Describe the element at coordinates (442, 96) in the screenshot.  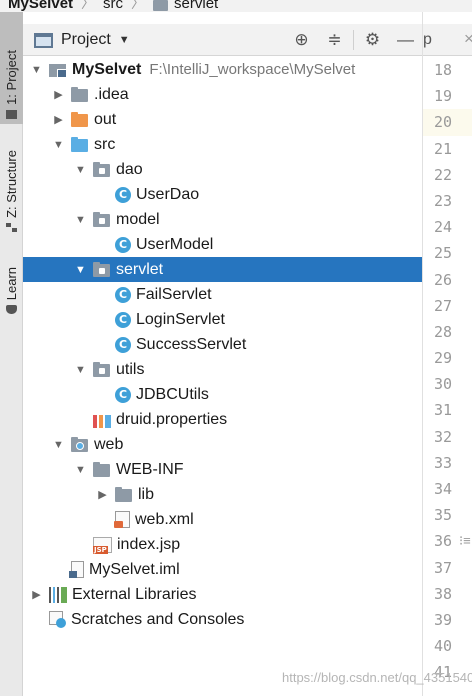
I see `line-number: 19` at that location.